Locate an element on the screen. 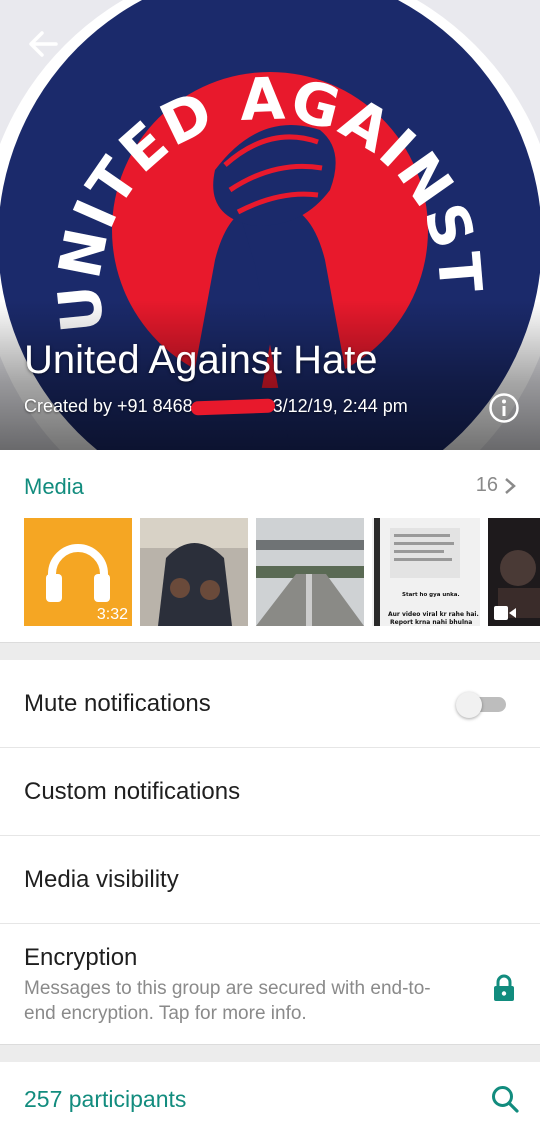 Image resolution: width=540 pixels, height=1124 pixels. back-arrow-icon is located at coordinates (42, 44).